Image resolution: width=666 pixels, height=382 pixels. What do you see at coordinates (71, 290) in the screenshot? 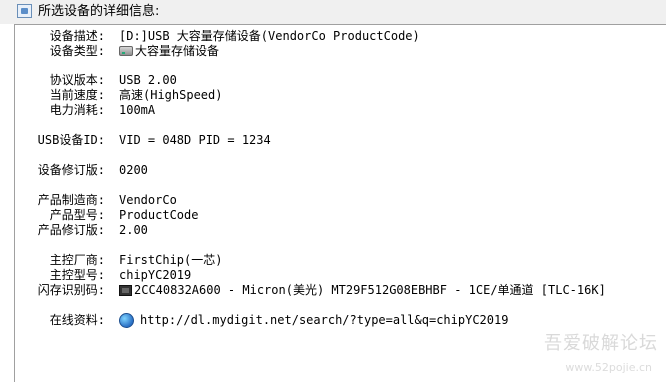
I see `flash-id-label: 闪存识别码:` at bounding box center [71, 290].